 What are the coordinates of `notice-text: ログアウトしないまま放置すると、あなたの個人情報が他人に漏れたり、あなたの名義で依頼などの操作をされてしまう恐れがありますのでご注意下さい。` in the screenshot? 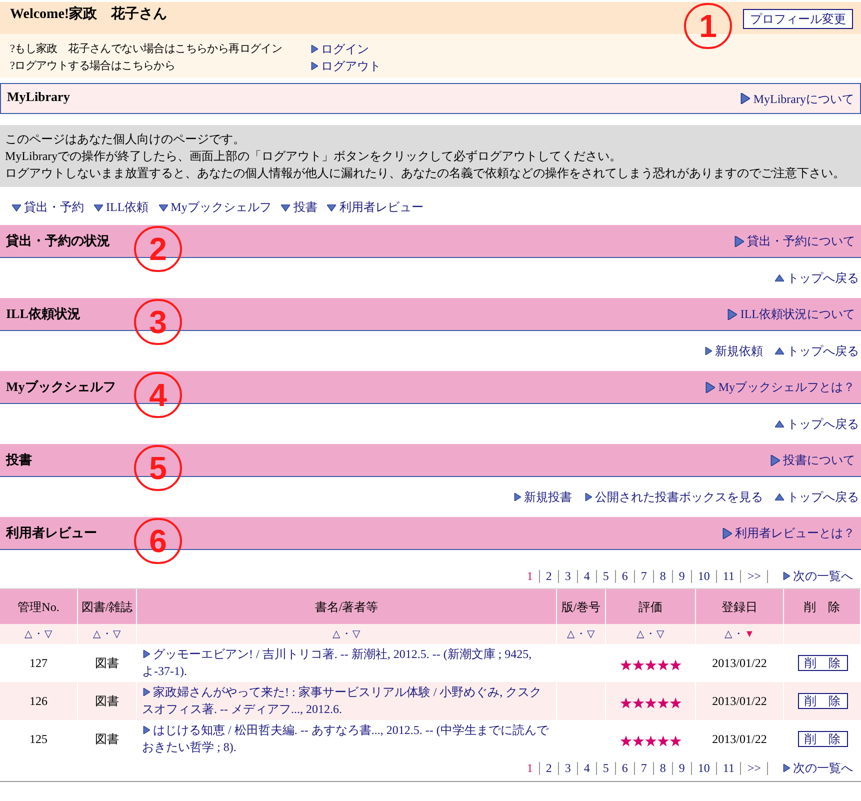 It's located at (425, 173).